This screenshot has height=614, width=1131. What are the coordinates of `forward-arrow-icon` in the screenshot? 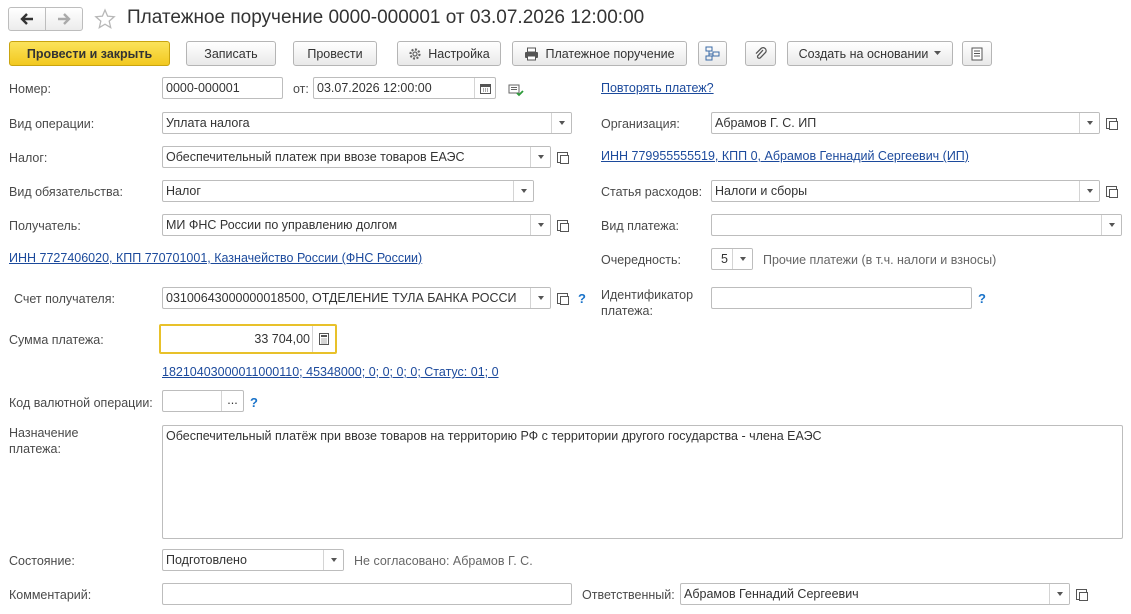 It's located at (64, 19).